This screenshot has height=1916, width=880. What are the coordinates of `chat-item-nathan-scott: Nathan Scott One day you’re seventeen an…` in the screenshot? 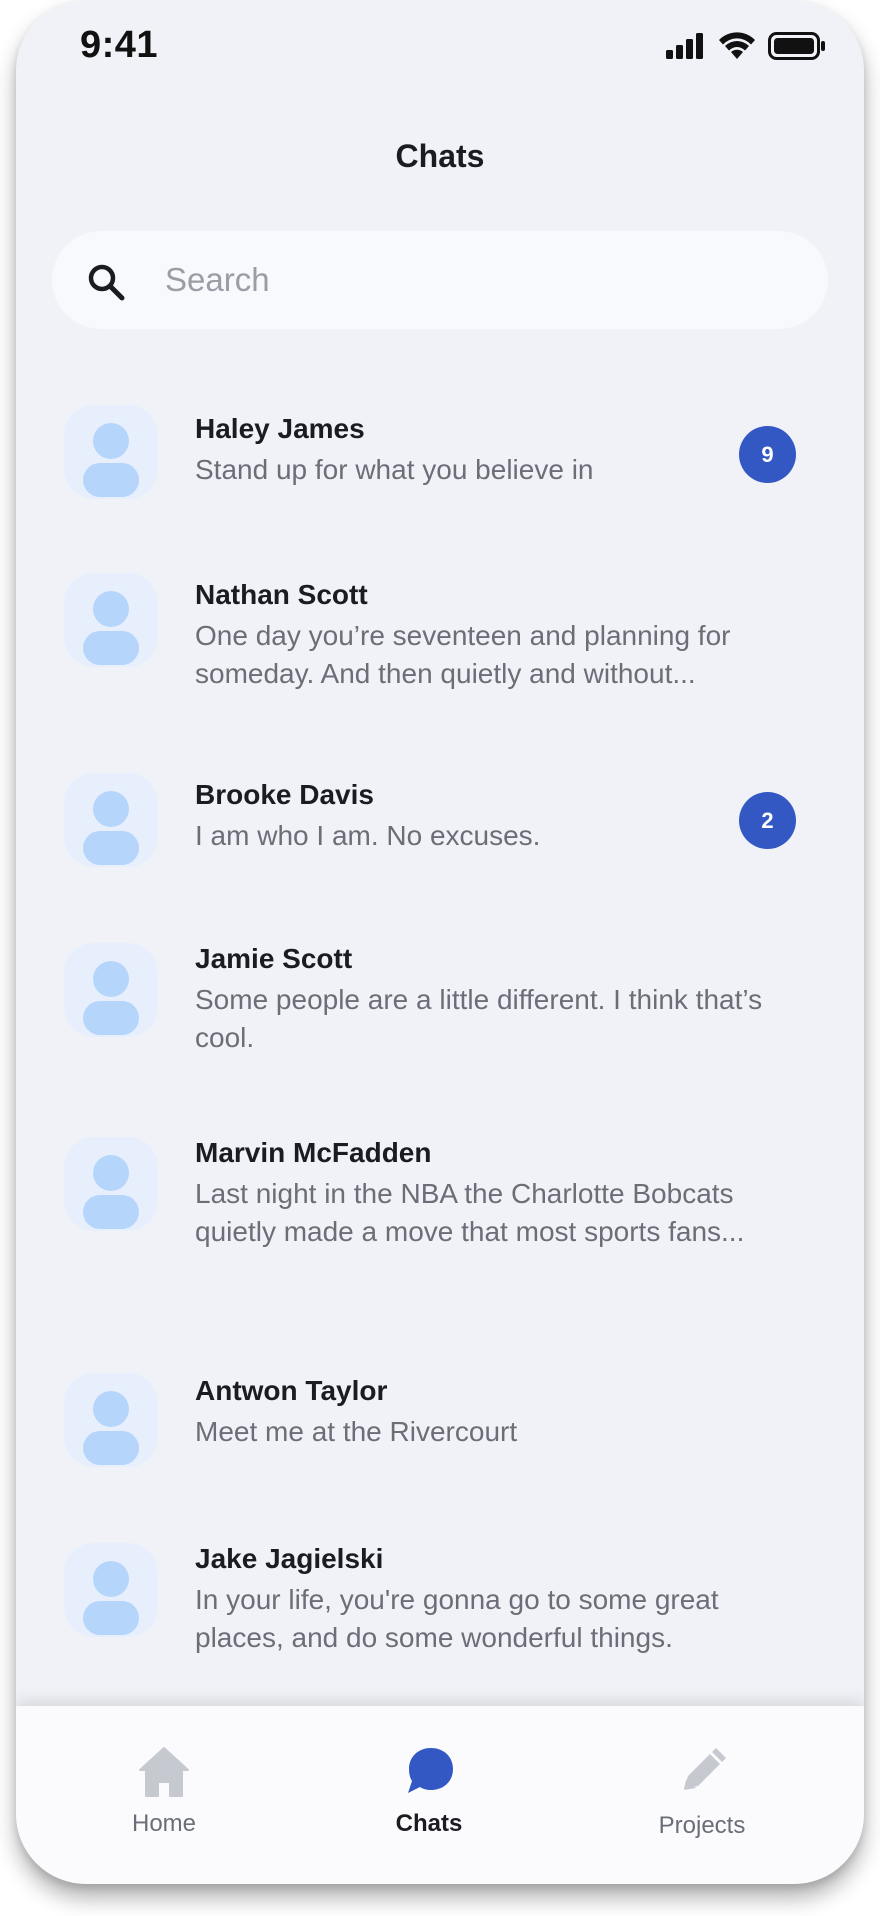 It's located at (440, 638).